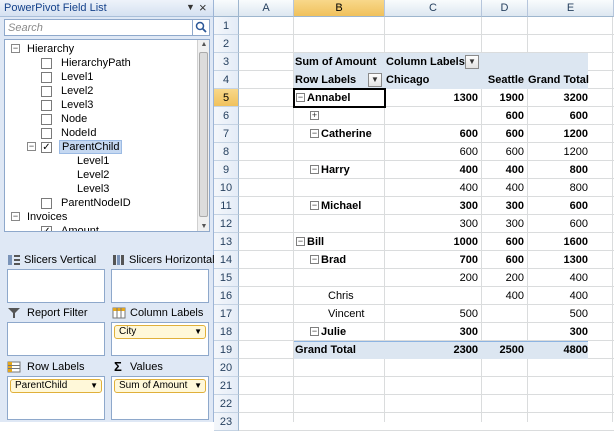 The width and height of the screenshot is (614, 431). I want to click on values-dropzone: Sum of Amount ▼, so click(160, 398).